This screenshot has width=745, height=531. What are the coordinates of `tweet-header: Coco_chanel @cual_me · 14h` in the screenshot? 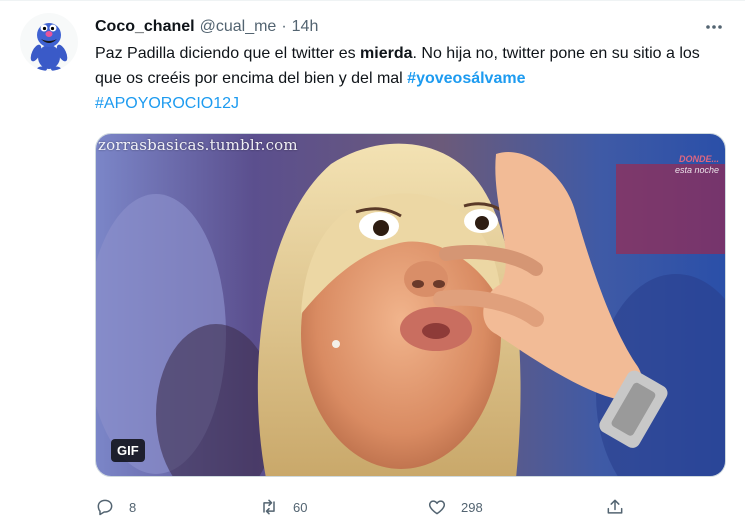 It's located at (410, 27).